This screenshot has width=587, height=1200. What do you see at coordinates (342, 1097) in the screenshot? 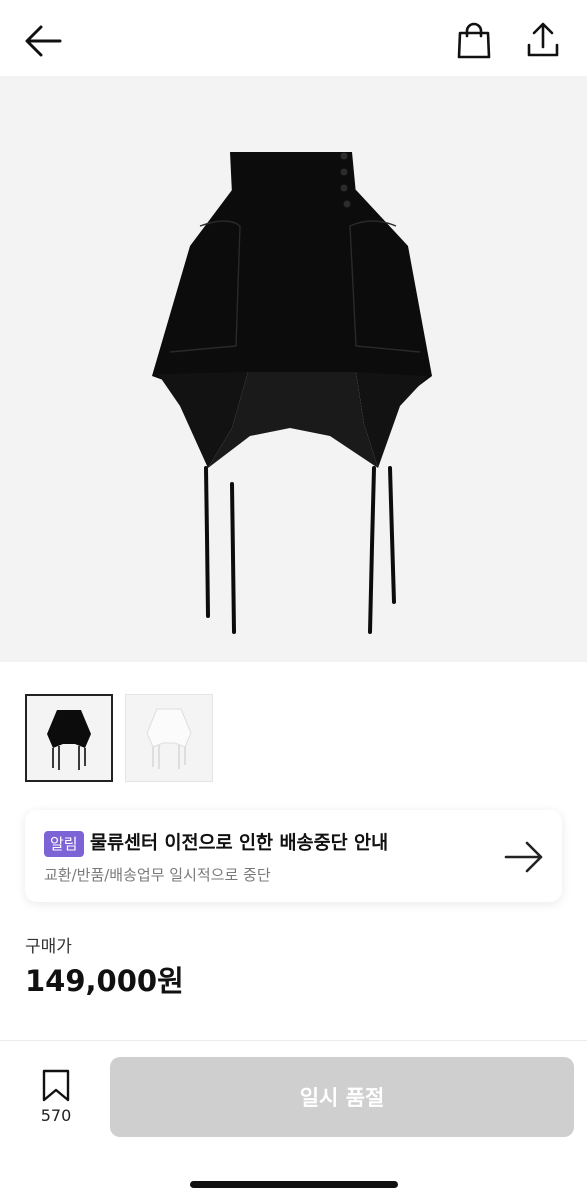
I see `sold-out-button: 일시 품절` at bounding box center [342, 1097].